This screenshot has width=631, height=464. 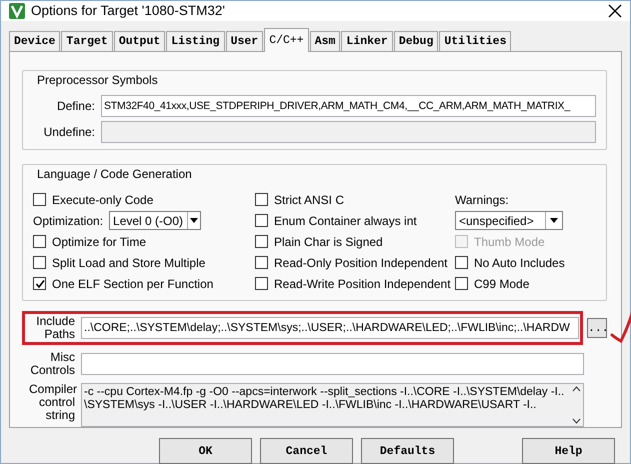 I want to click on field-label: Undefine:, so click(x=68, y=133).